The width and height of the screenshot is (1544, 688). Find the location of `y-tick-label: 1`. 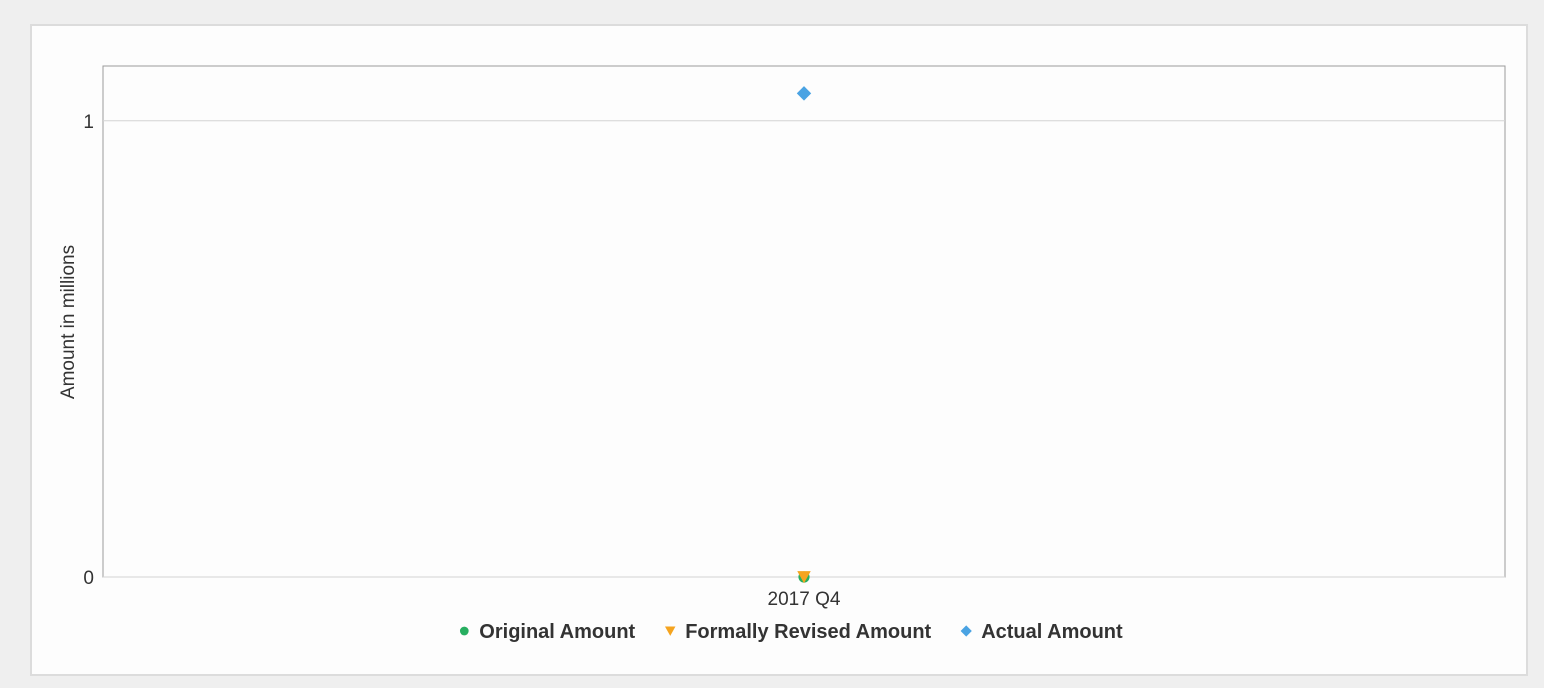

y-tick-label: 1 is located at coordinates (88, 122).